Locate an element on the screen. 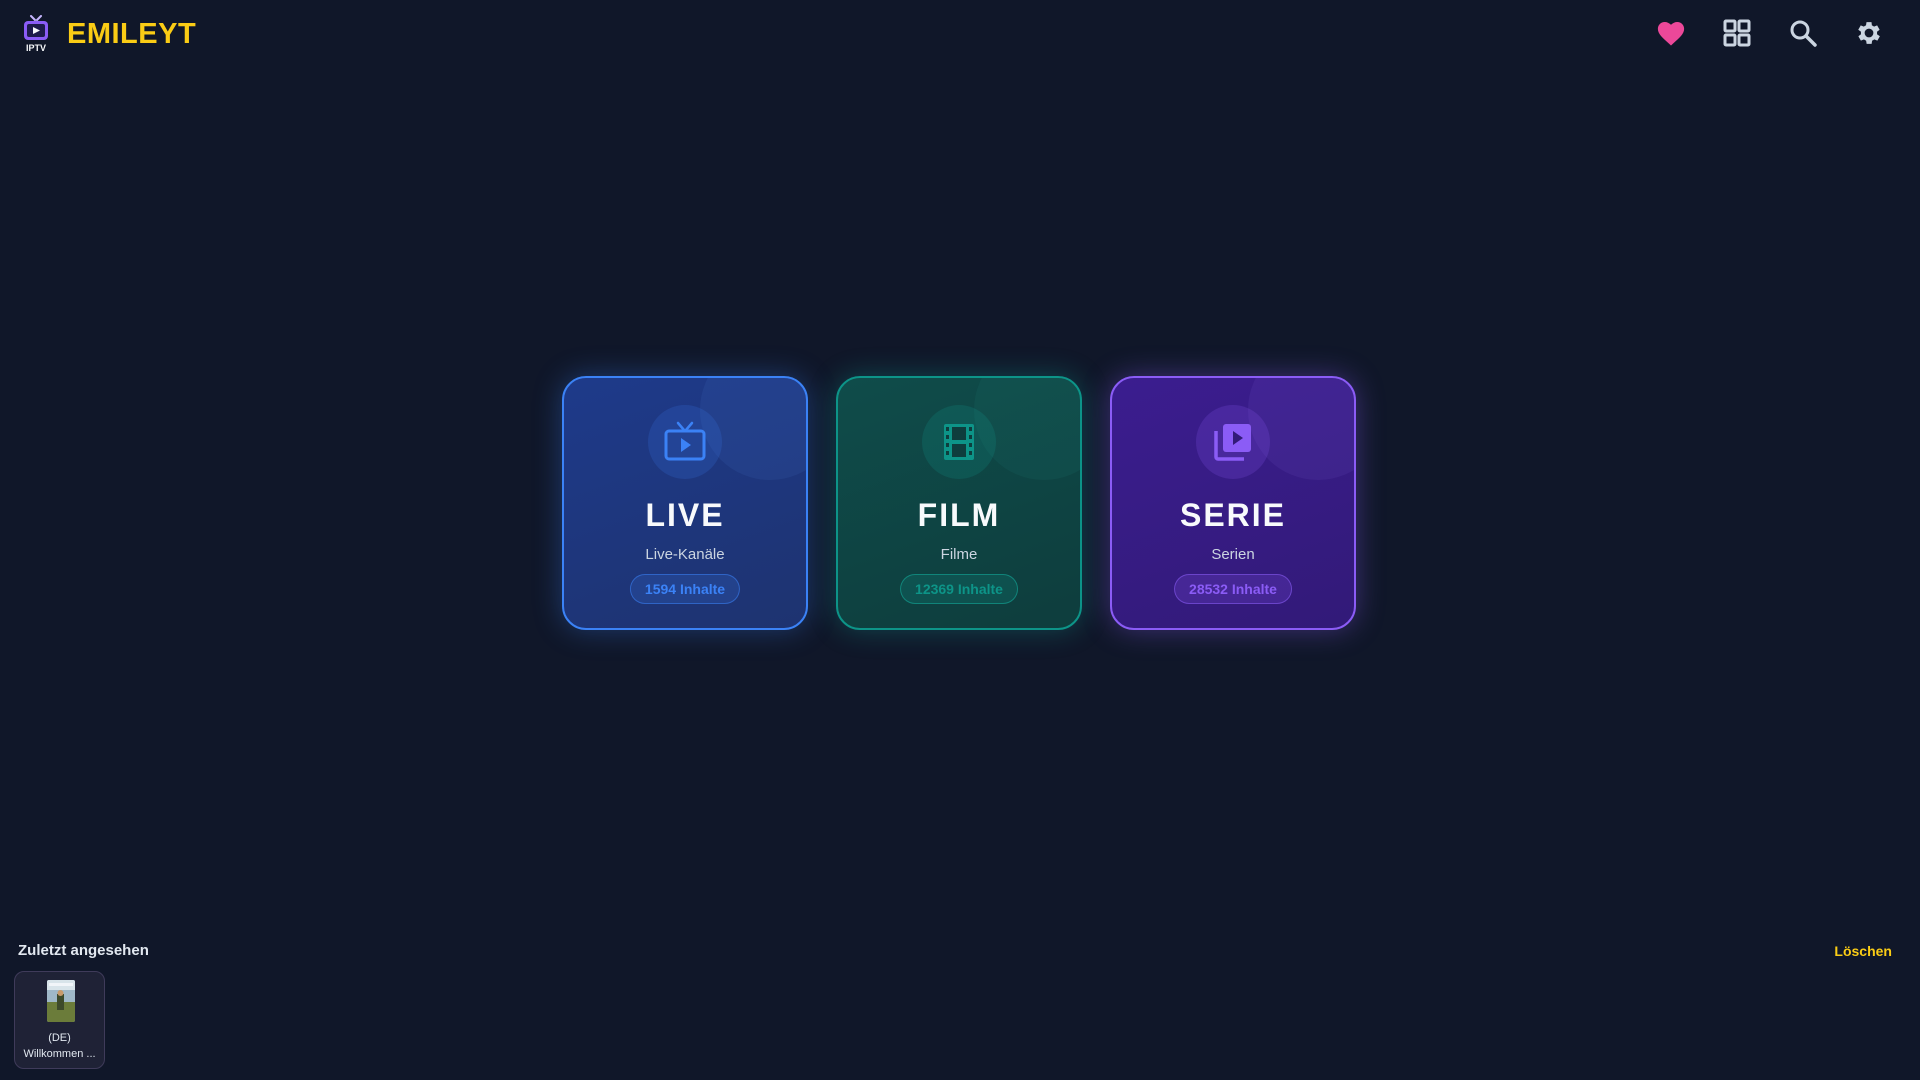 This screenshot has height=1080, width=1920. gear-icon is located at coordinates (1869, 33).